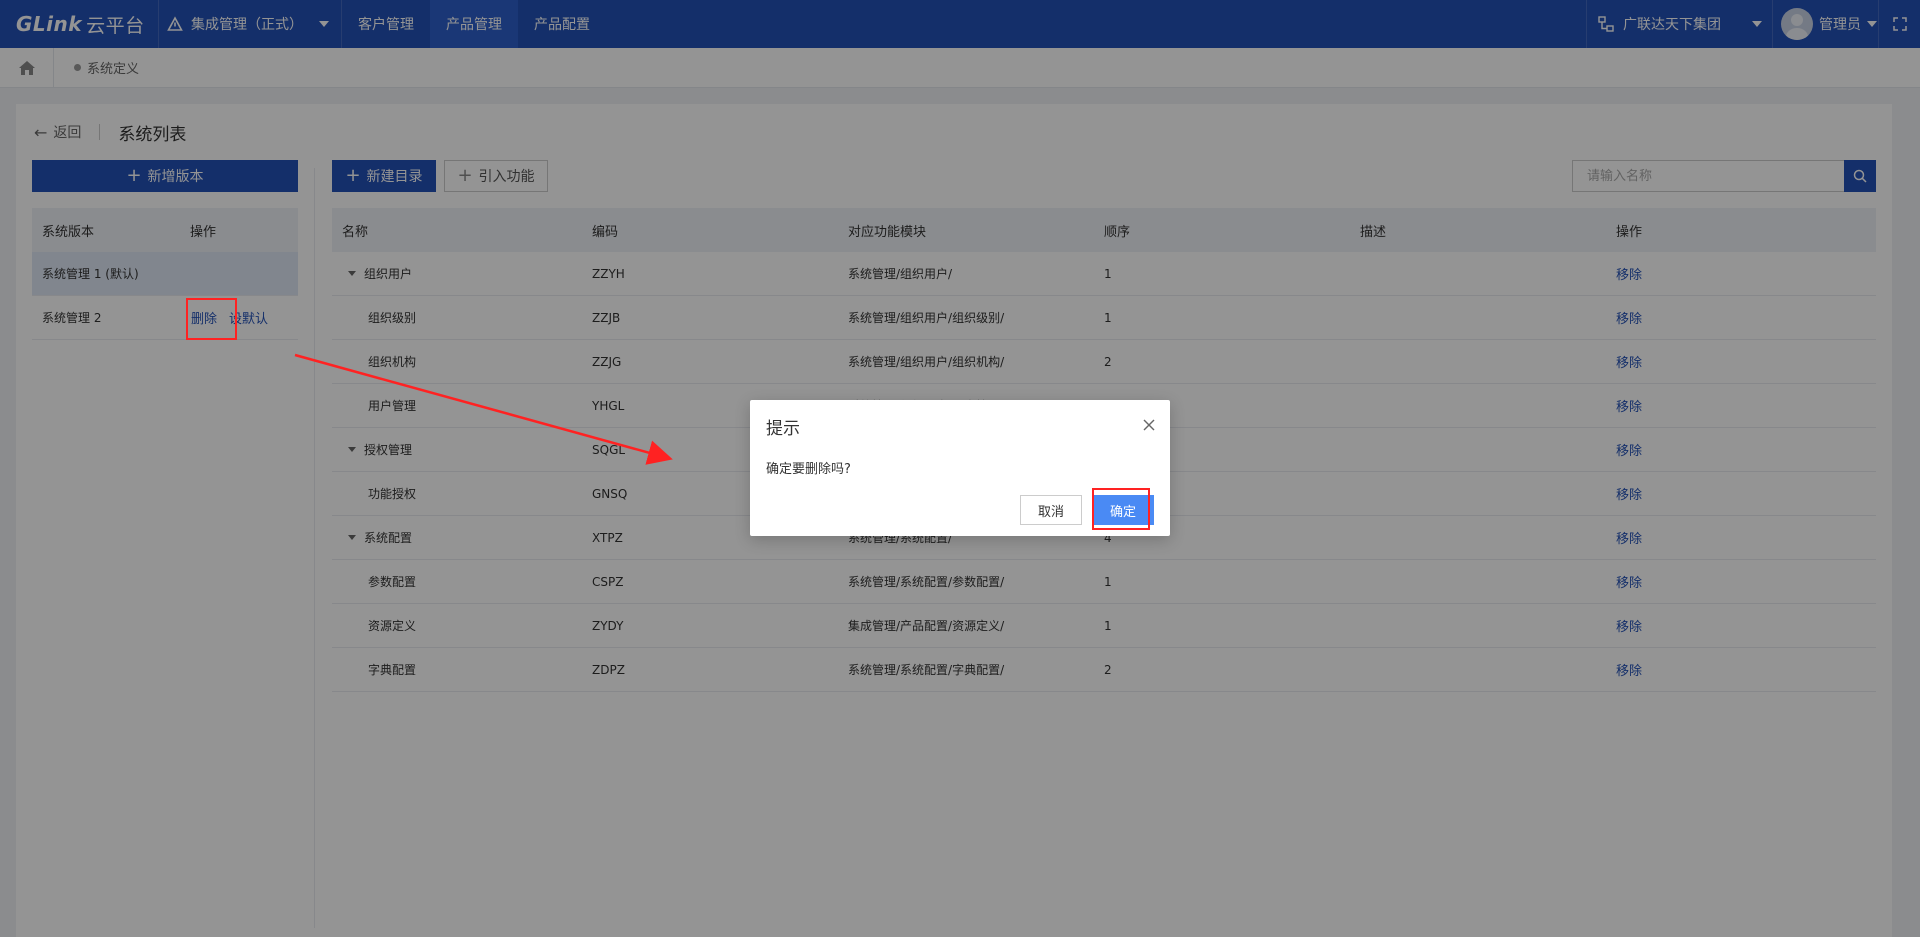 The height and width of the screenshot is (937, 1920). I want to click on cancel-button: 取消, so click(1051, 510).